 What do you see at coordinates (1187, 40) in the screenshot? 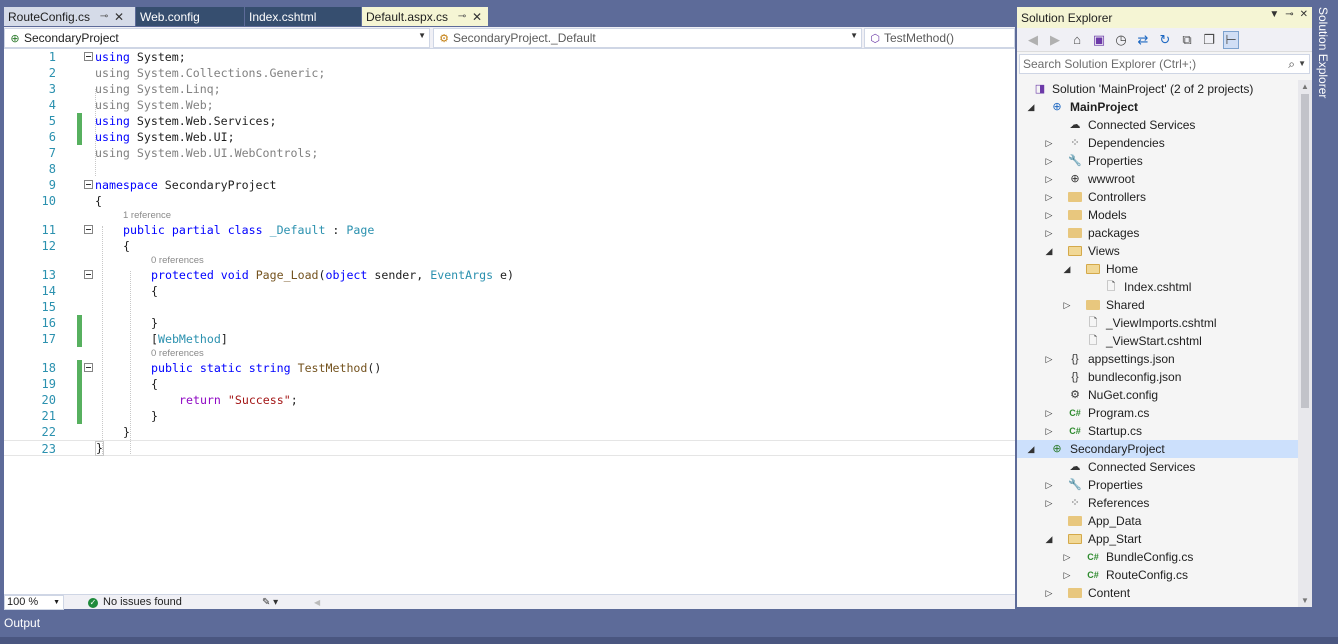
I see `collapse-all-icon: ⧉` at bounding box center [1187, 40].